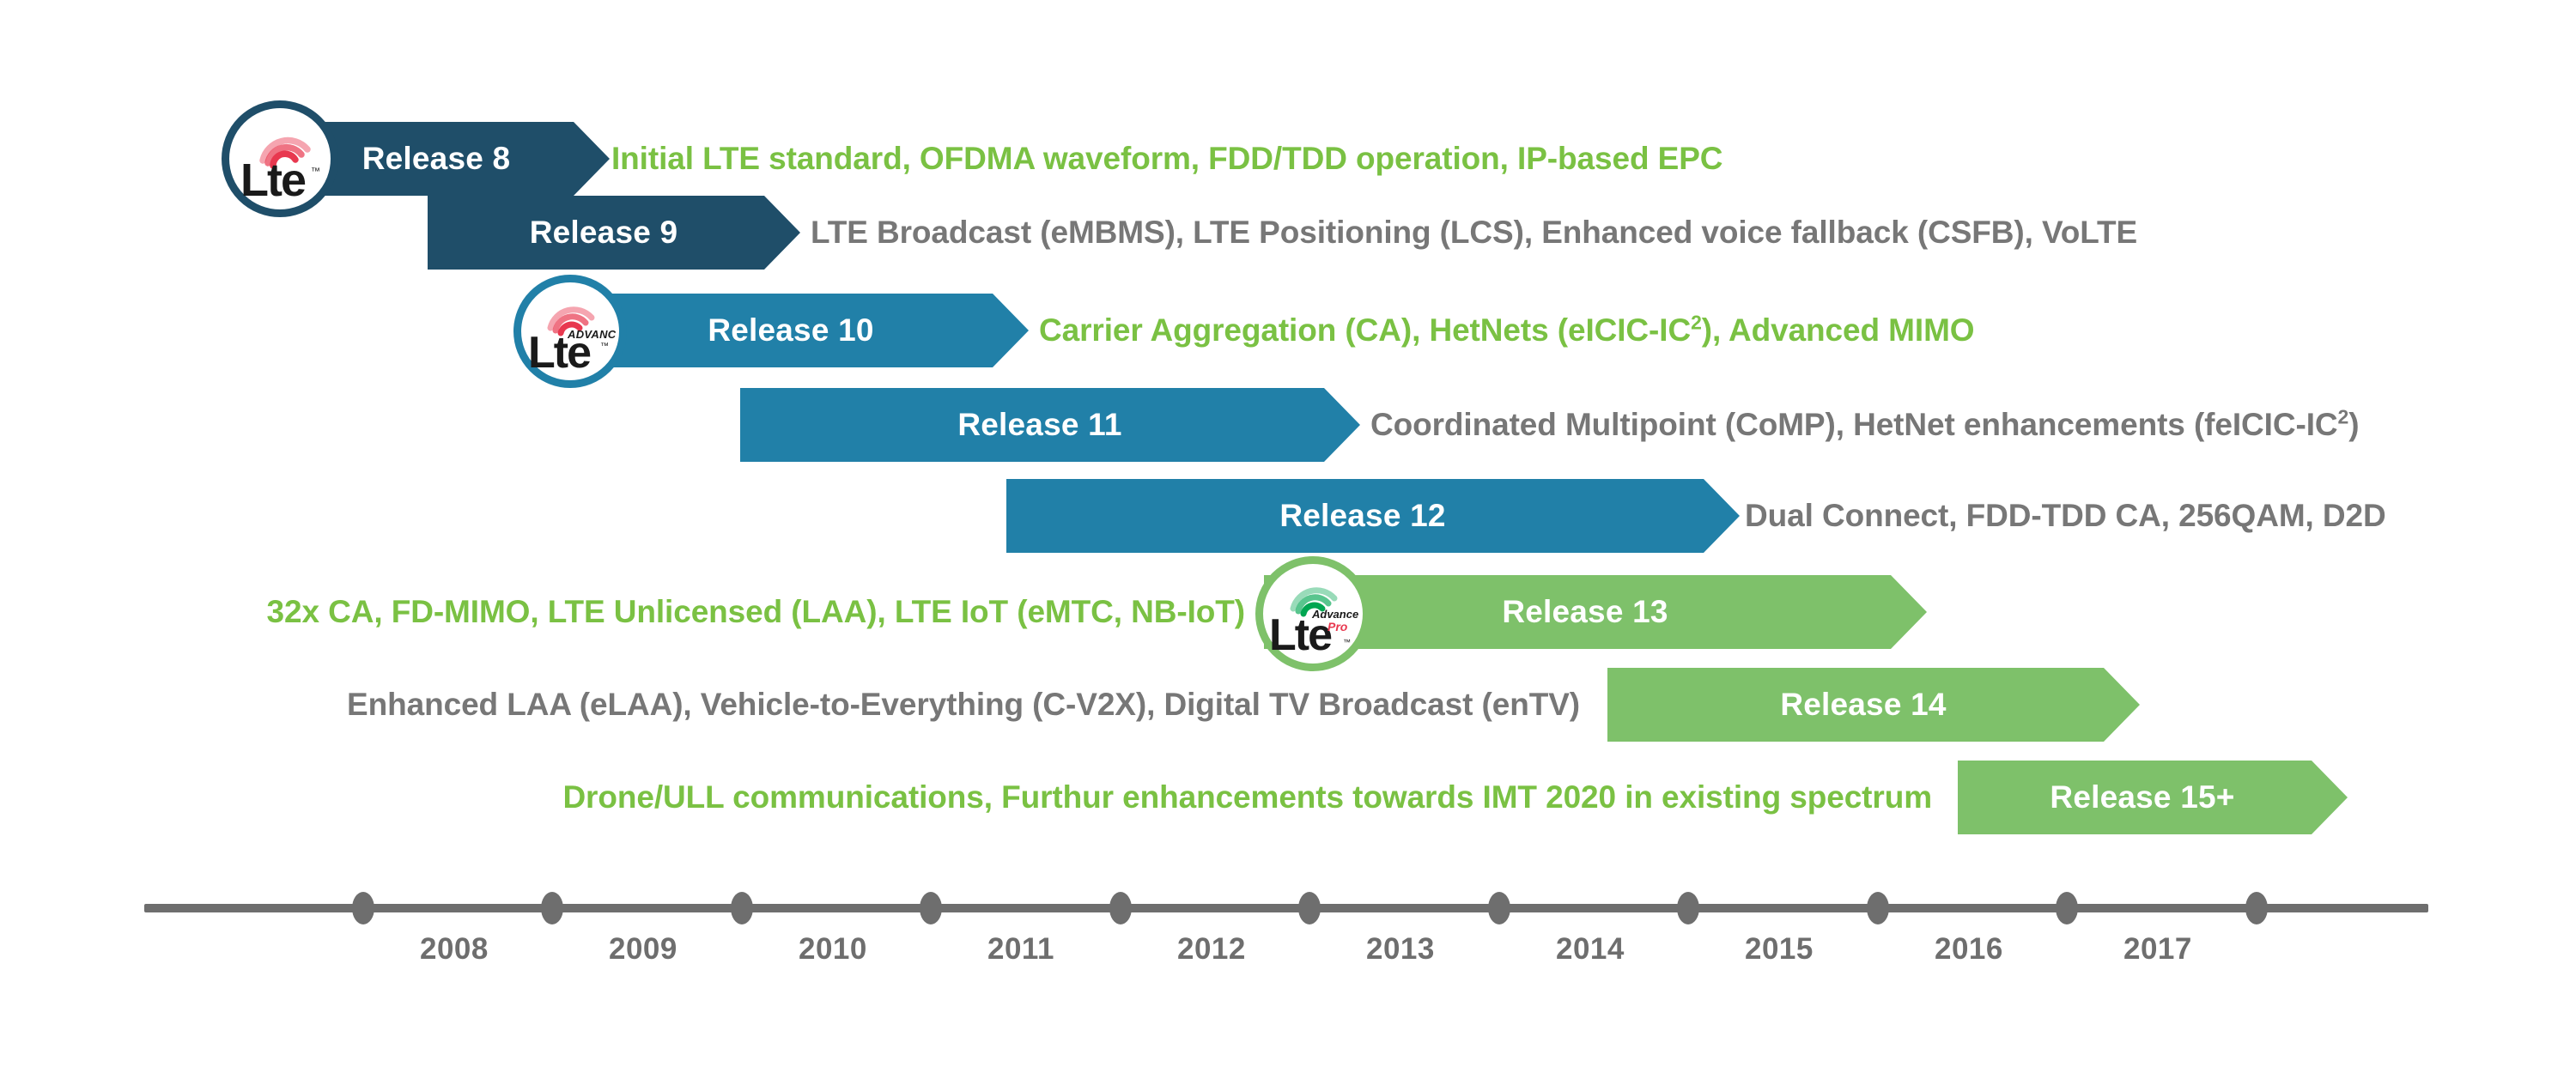  I want to click on release-arrow-release-10: Release 10, so click(801, 330).